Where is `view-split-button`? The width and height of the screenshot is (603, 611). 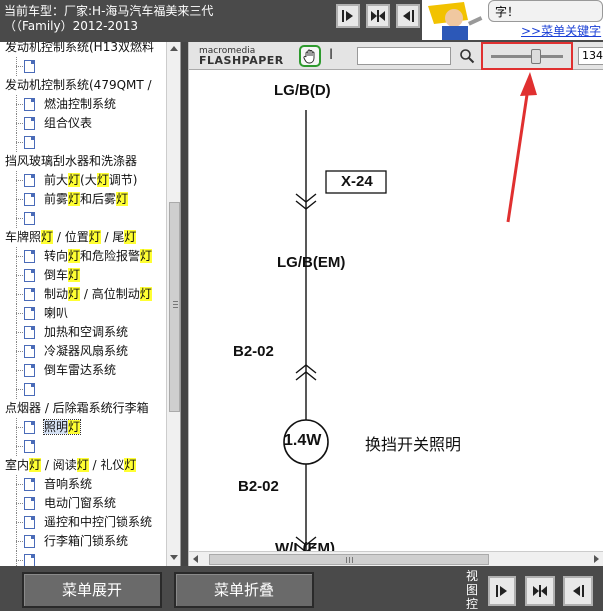 view-split-button is located at coordinates (540, 591).